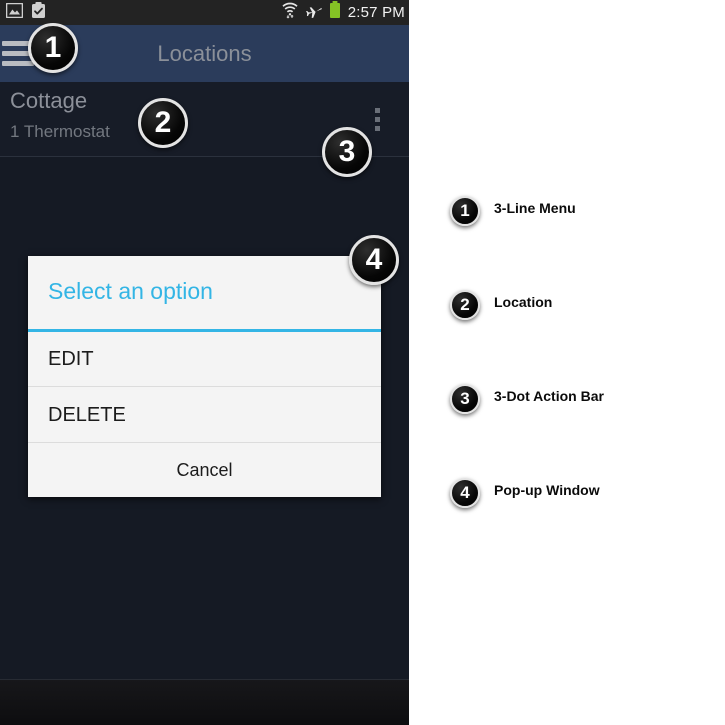  What do you see at coordinates (585, 525) in the screenshot?
I see `legend-item: 4 Pop-up Window` at bounding box center [585, 525].